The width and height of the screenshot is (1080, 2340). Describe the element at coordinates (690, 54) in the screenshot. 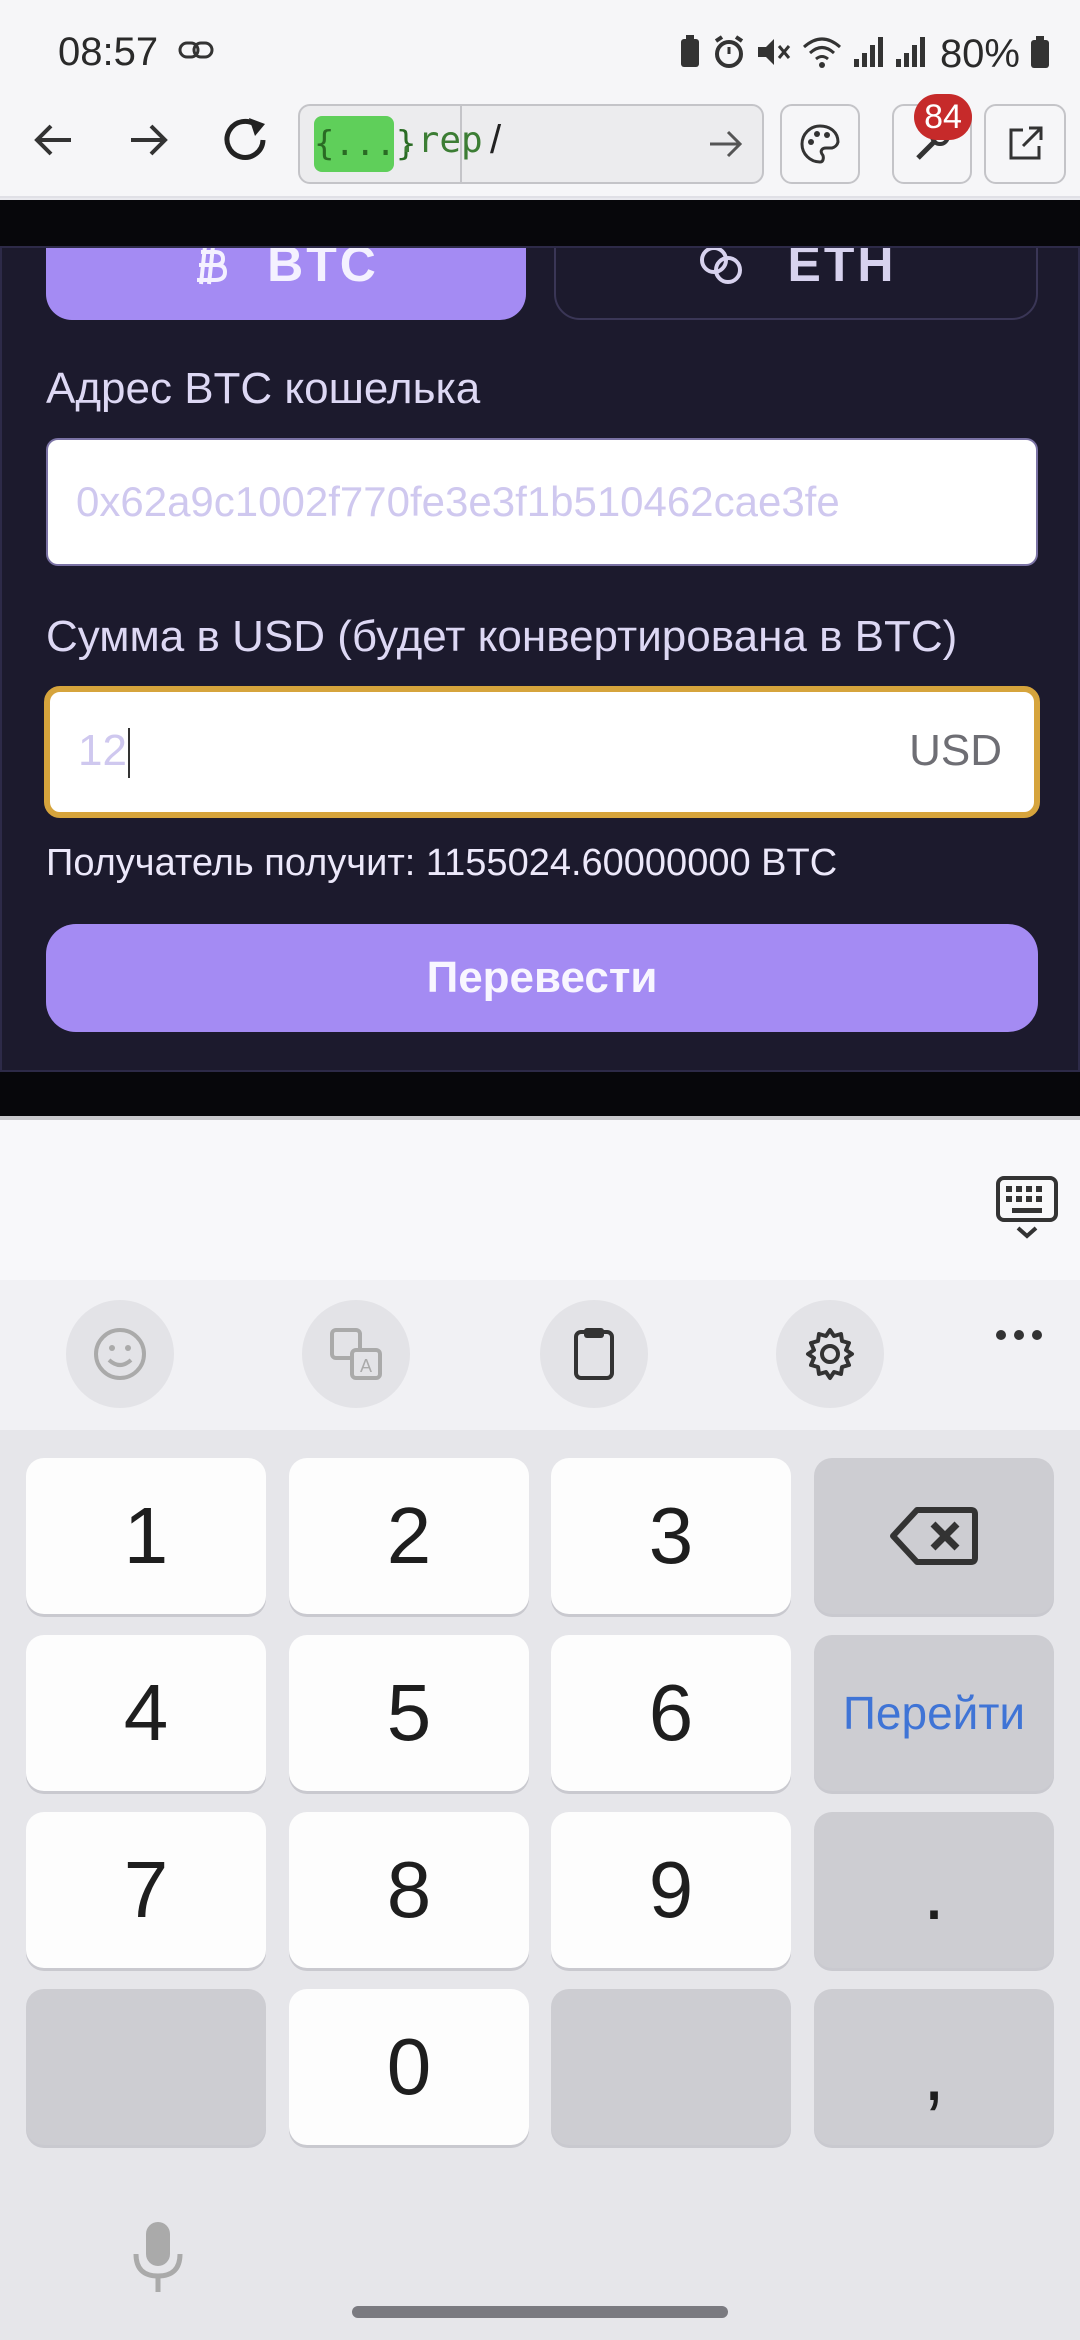

I see `battery-saver-icon` at that location.